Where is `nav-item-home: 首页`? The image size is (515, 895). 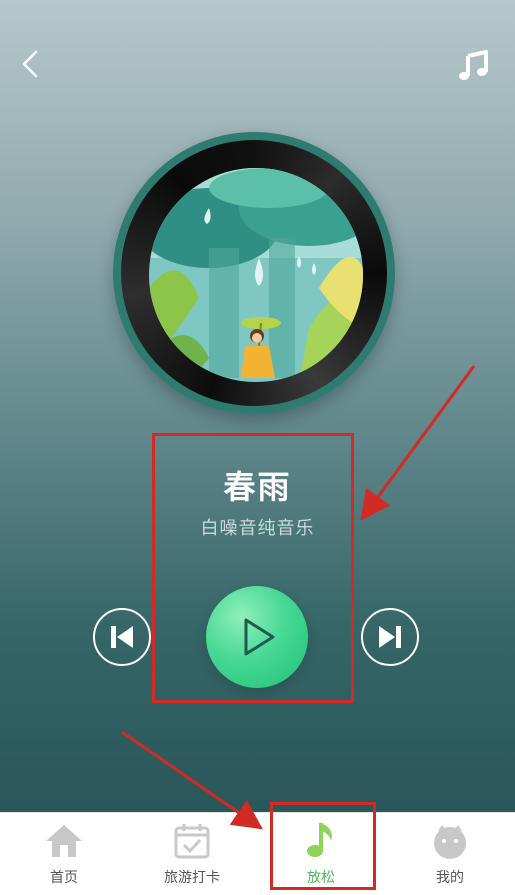
nav-item-home: 首页 is located at coordinates (64, 854).